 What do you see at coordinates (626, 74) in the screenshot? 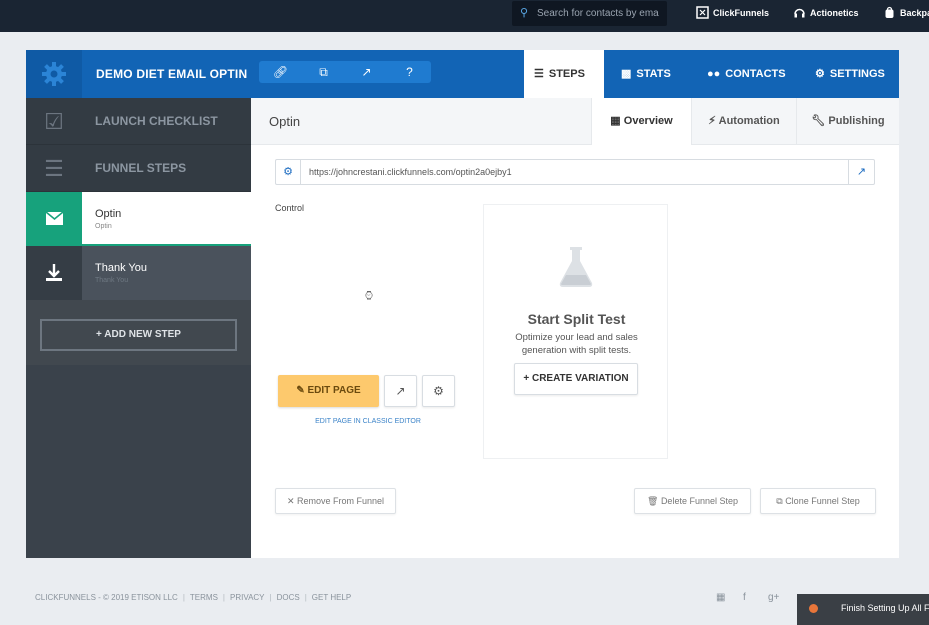
I see `bar-chart-icon: ▩` at bounding box center [626, 74].